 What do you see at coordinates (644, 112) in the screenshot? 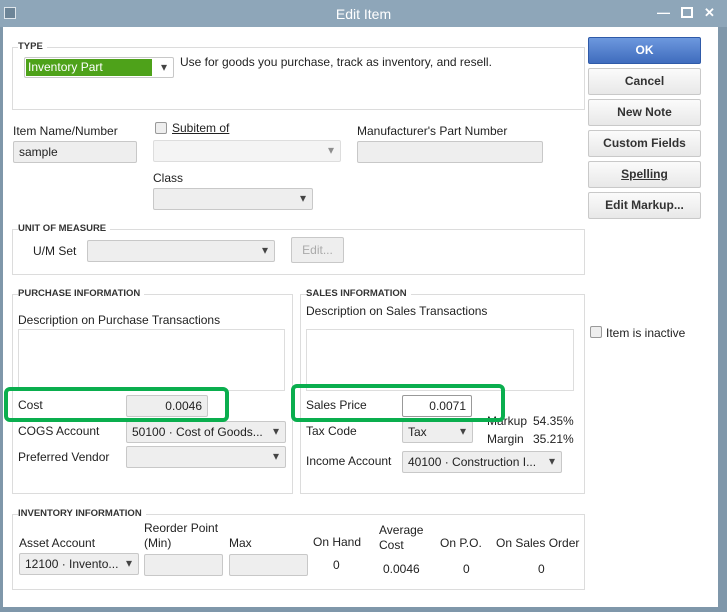
I see `new-note-button: New Note` at bounding box center [644, 112].